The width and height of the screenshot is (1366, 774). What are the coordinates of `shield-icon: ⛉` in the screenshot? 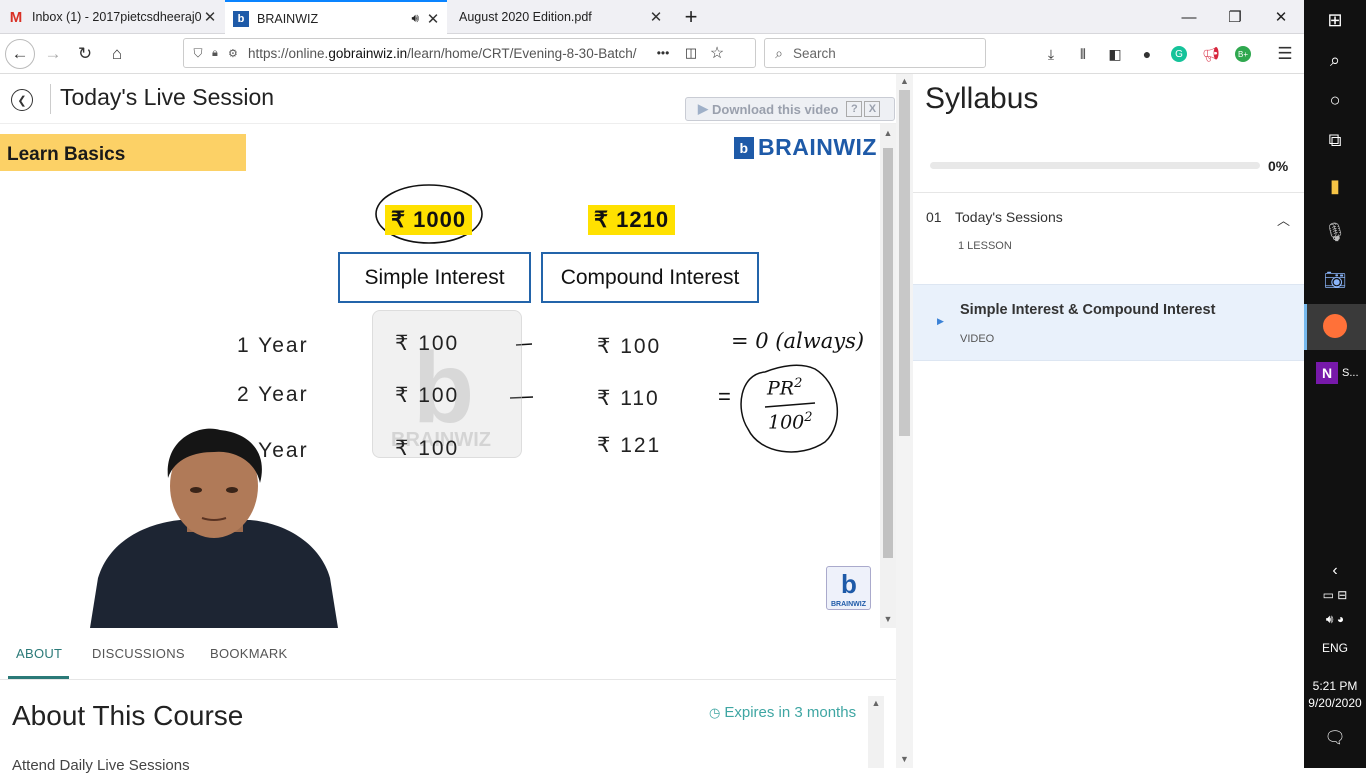 It's located at (198, 53).